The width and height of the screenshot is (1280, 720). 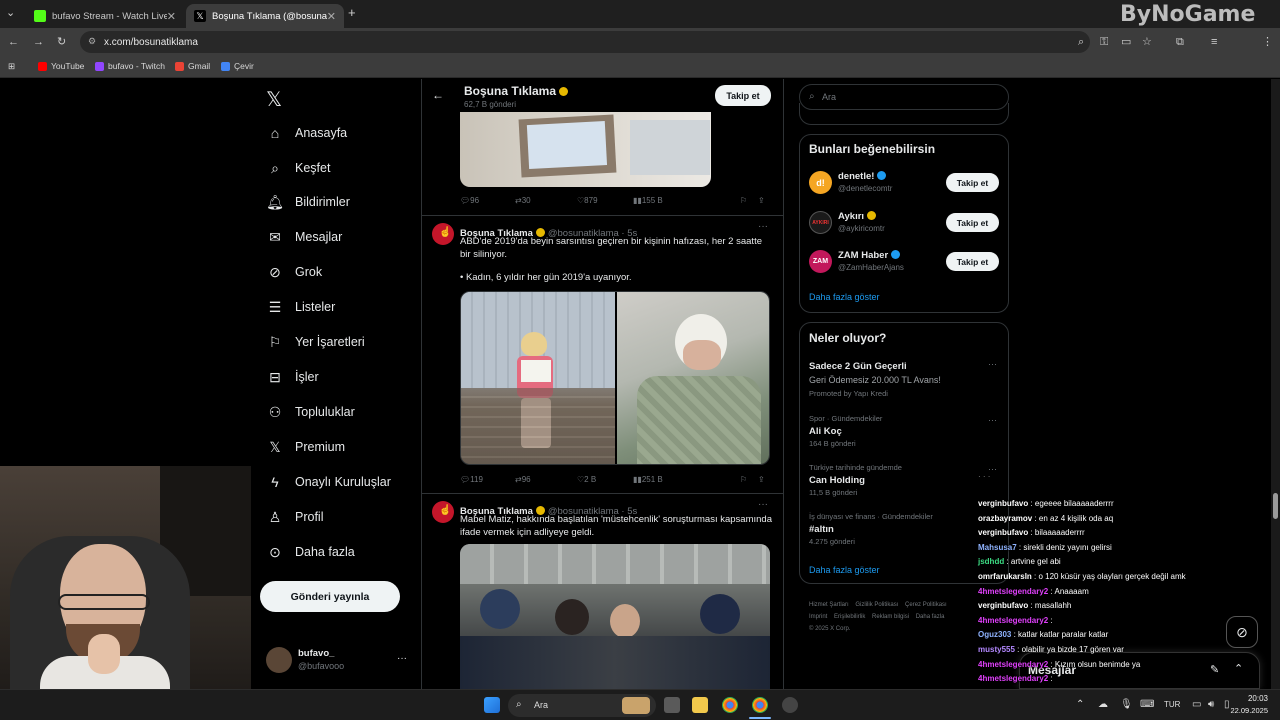 I want to click on bookmark-star-icon: ☆, so click(x=1147, y=42).